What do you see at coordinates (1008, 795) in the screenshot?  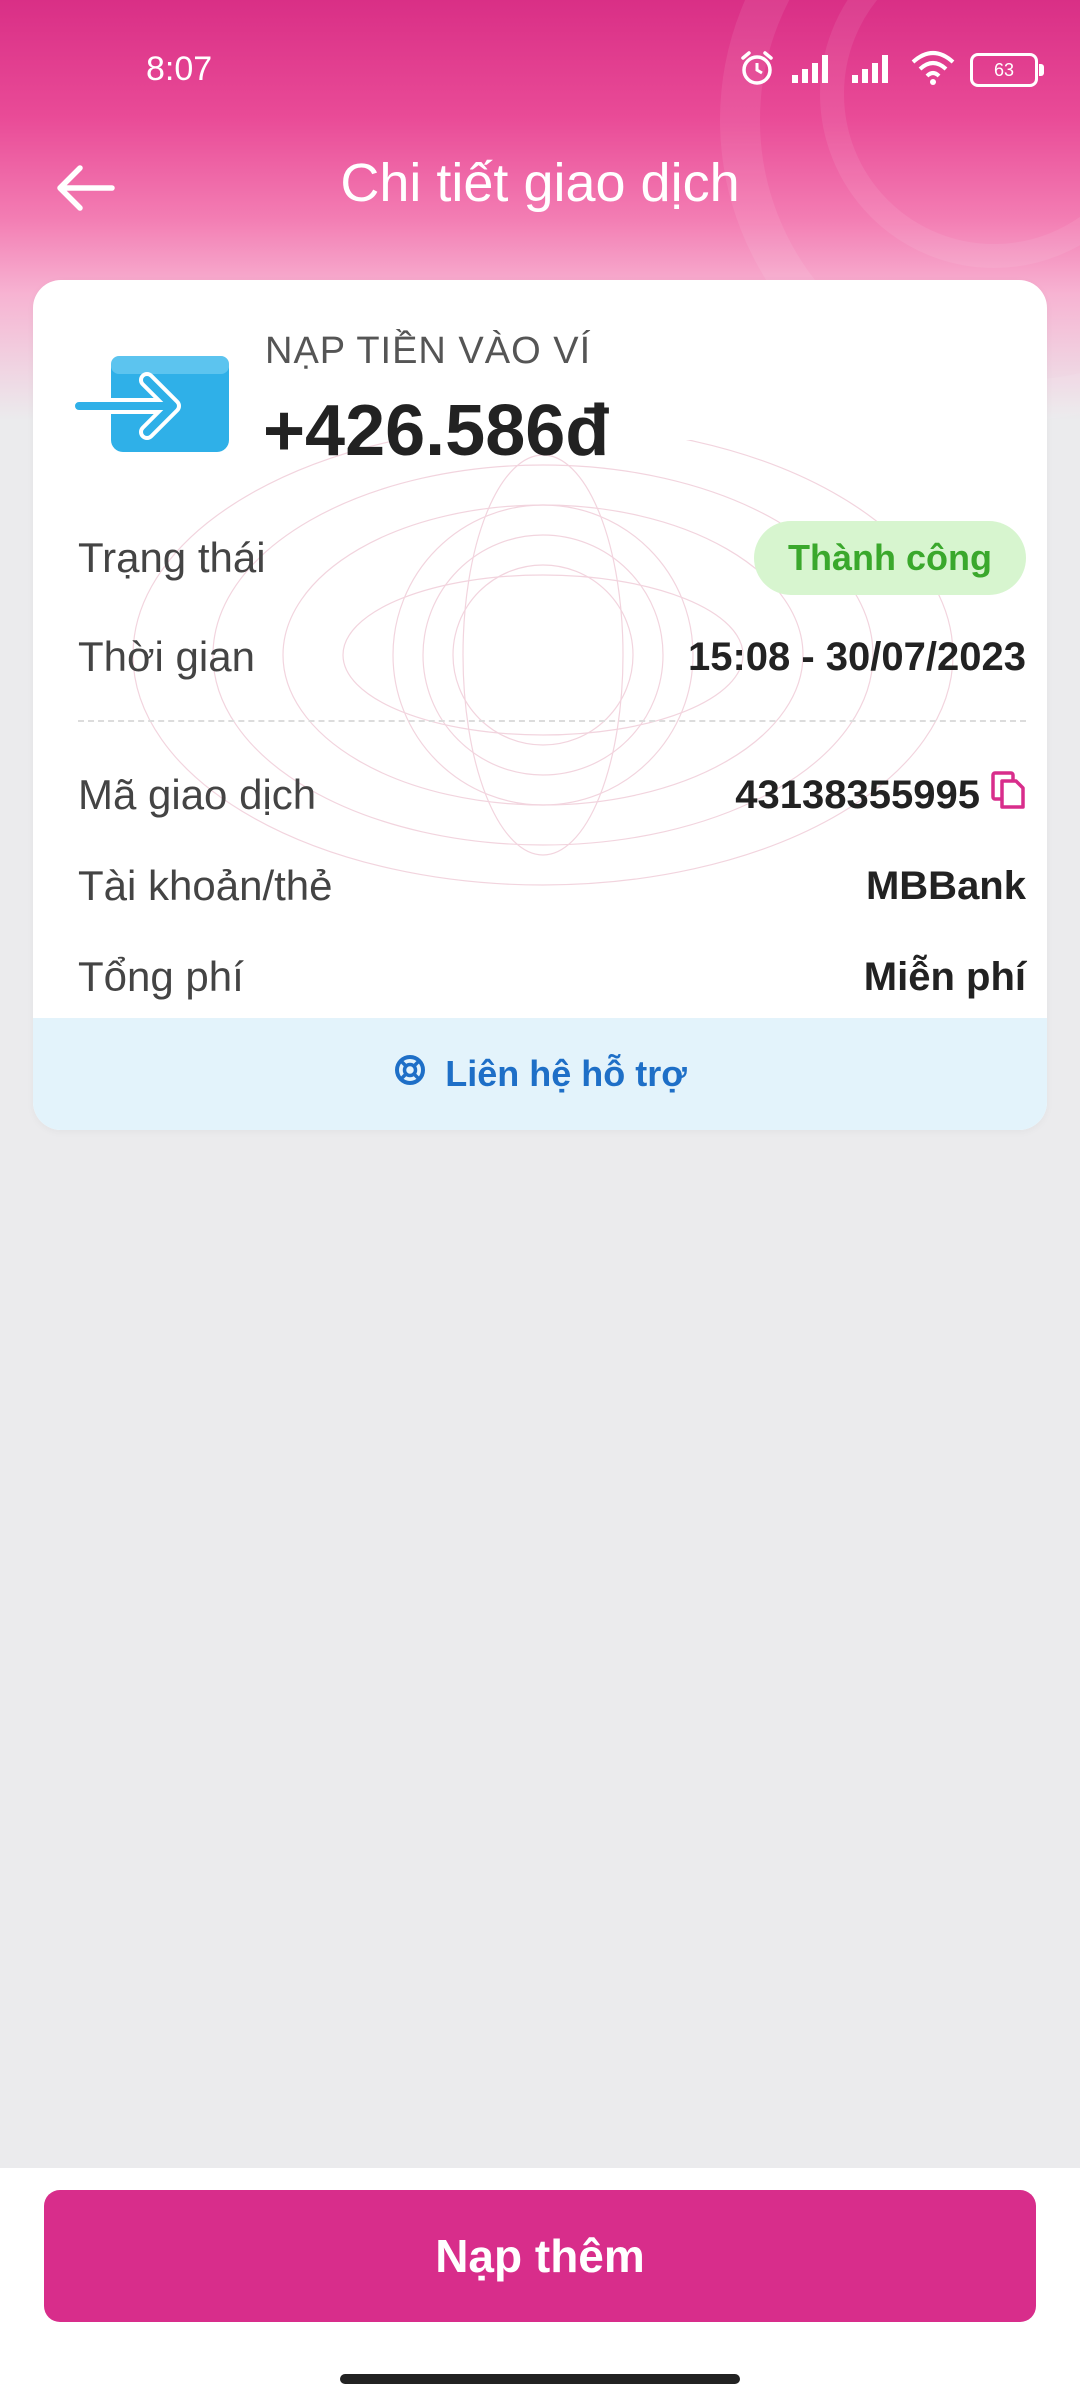 I see `copy-icon` at bounding box center [1008, 795].